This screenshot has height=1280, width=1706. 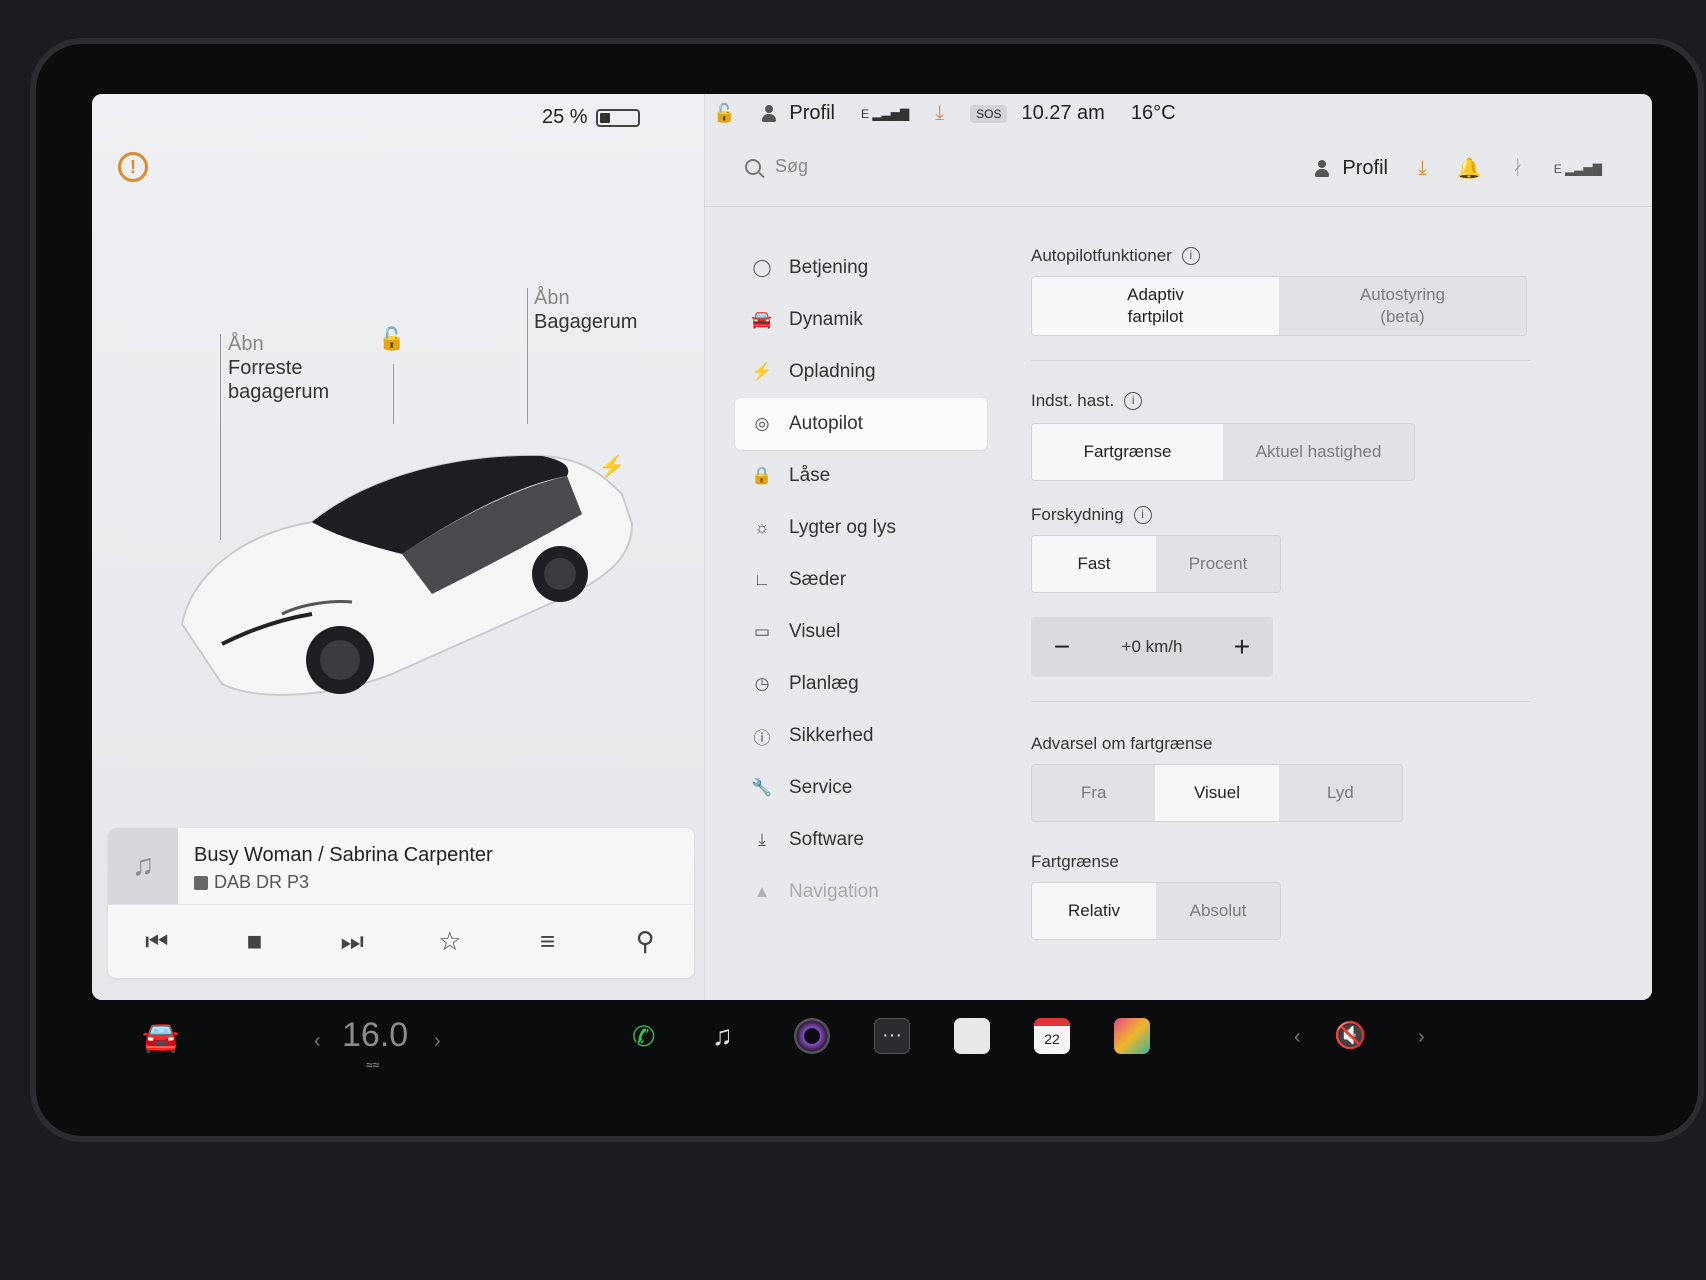 I want to click on navigation-icon: ▲, so click(x=762, y=891).